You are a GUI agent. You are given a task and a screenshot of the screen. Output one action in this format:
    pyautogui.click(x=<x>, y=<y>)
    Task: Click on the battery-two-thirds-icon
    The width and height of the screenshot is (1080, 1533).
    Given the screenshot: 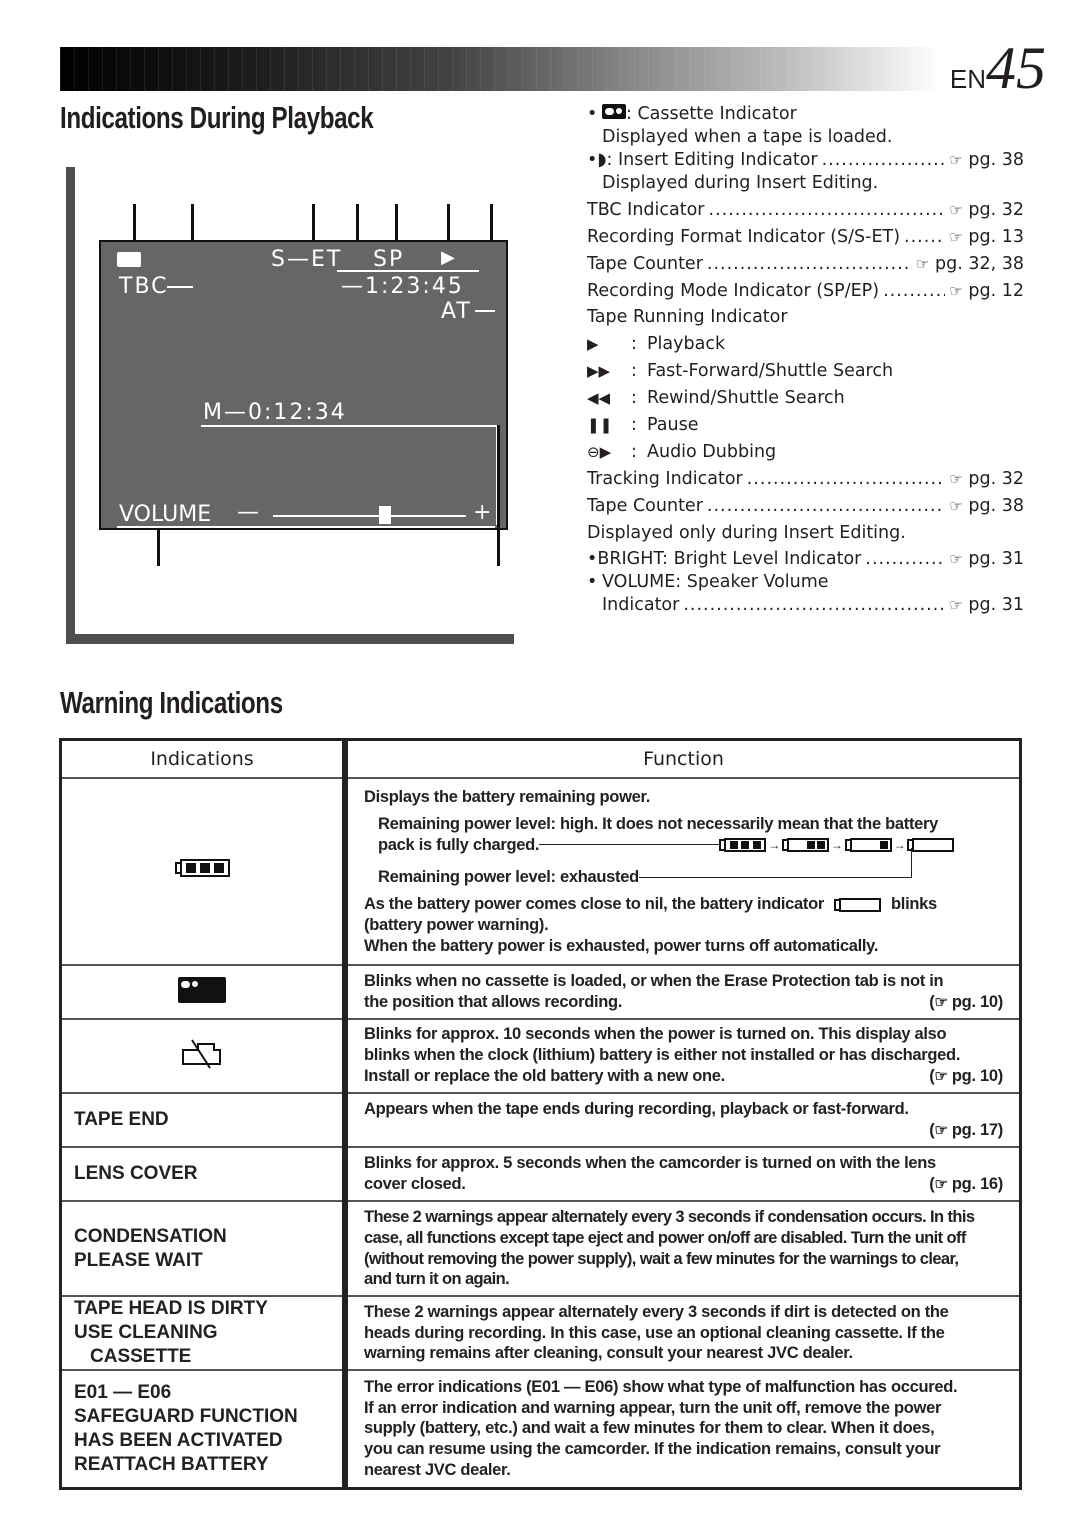 What is the action you would take?
    pyautogui.click(x=805, y=844)
    